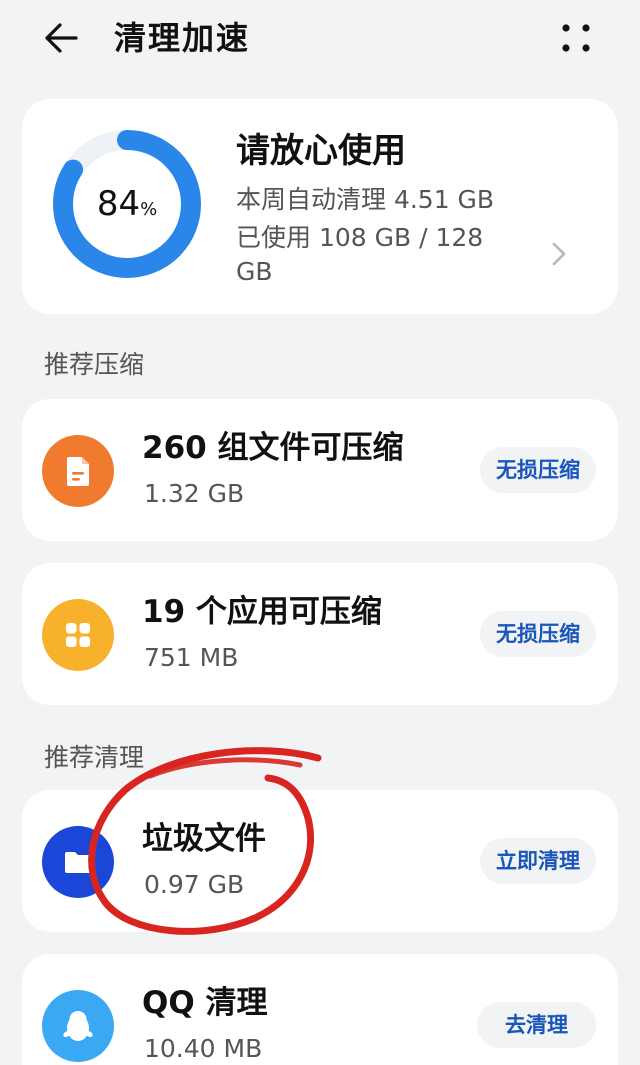 This screenshot has width=640, height=1065. I want to click on item-size: 751 MB, so click(191, 657).